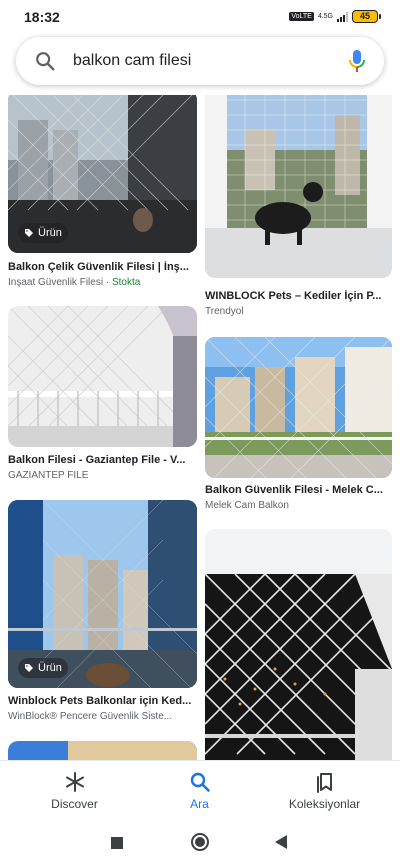 This screenshot has height=866, width=400. I want to click on nav-discover-label: Discover, so click(74, 804).